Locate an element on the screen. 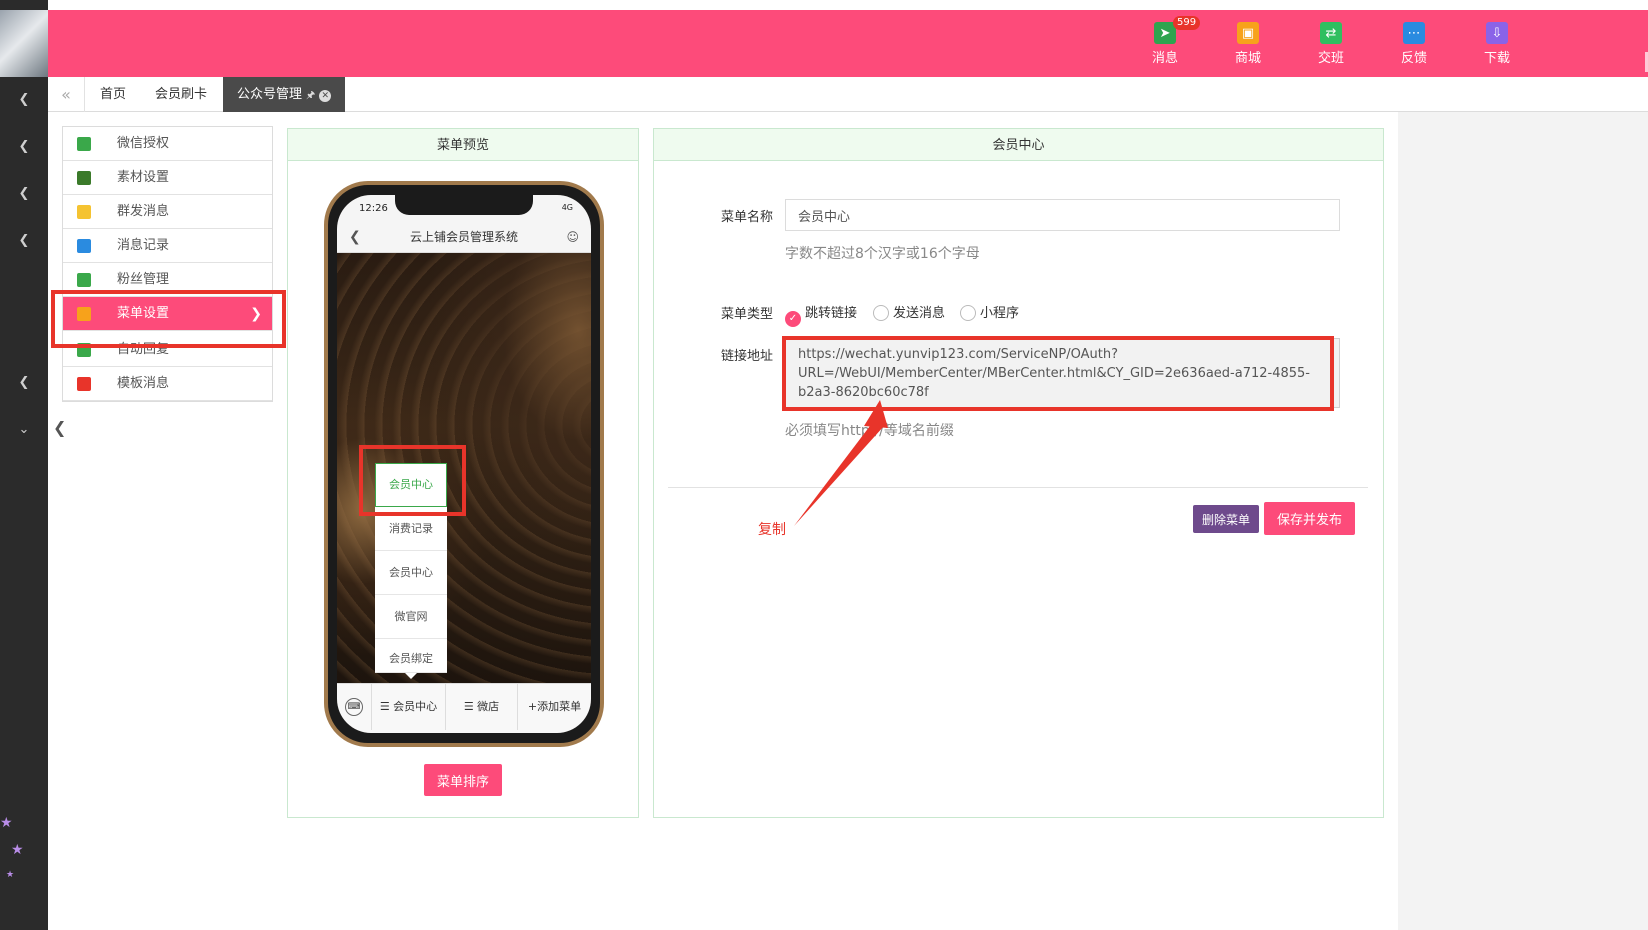 The image size is (1648, 930). right-gutter is located at coordinates (1523, 521).